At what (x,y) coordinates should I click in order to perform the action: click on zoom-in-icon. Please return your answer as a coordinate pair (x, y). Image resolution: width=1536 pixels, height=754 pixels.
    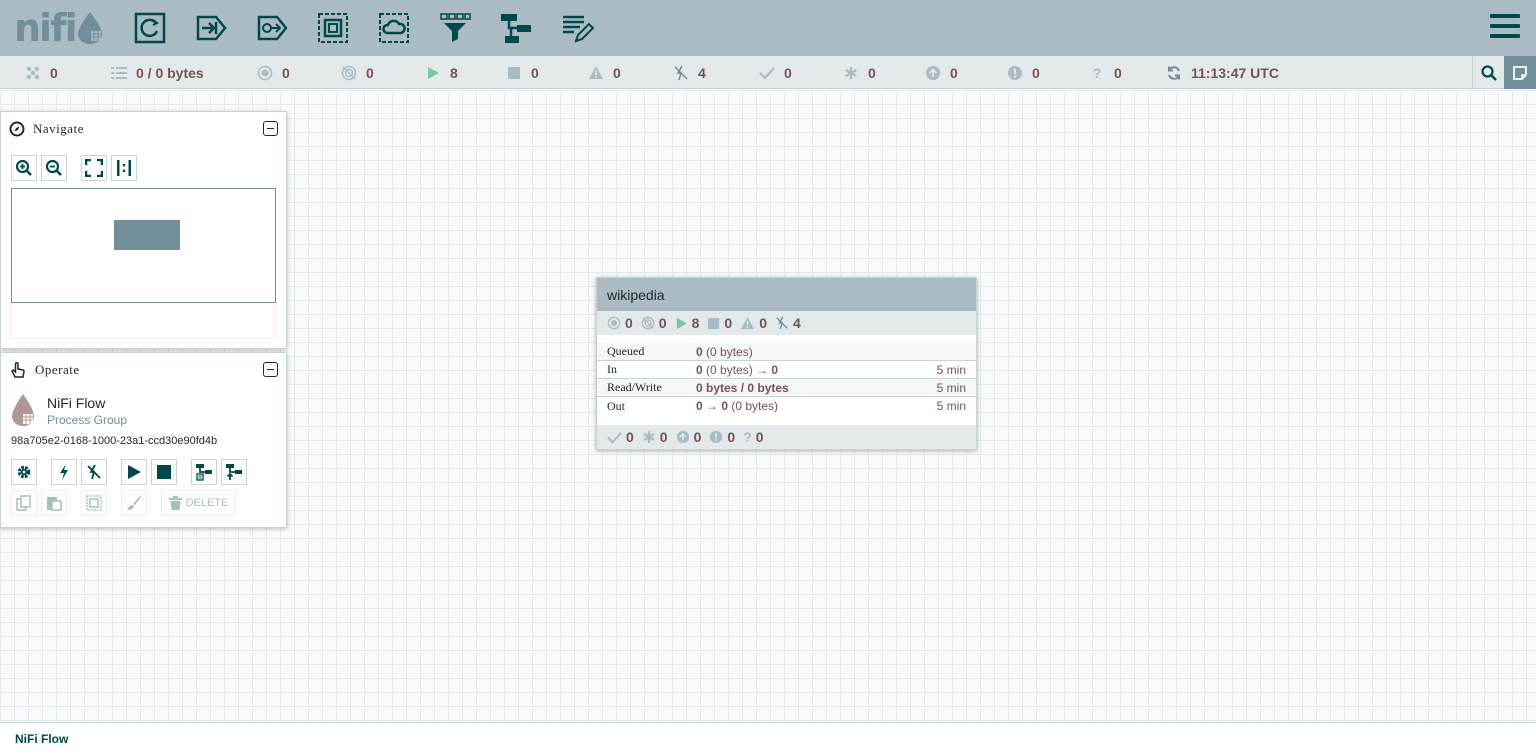
    Looking at the image, I should click on (23, 167).